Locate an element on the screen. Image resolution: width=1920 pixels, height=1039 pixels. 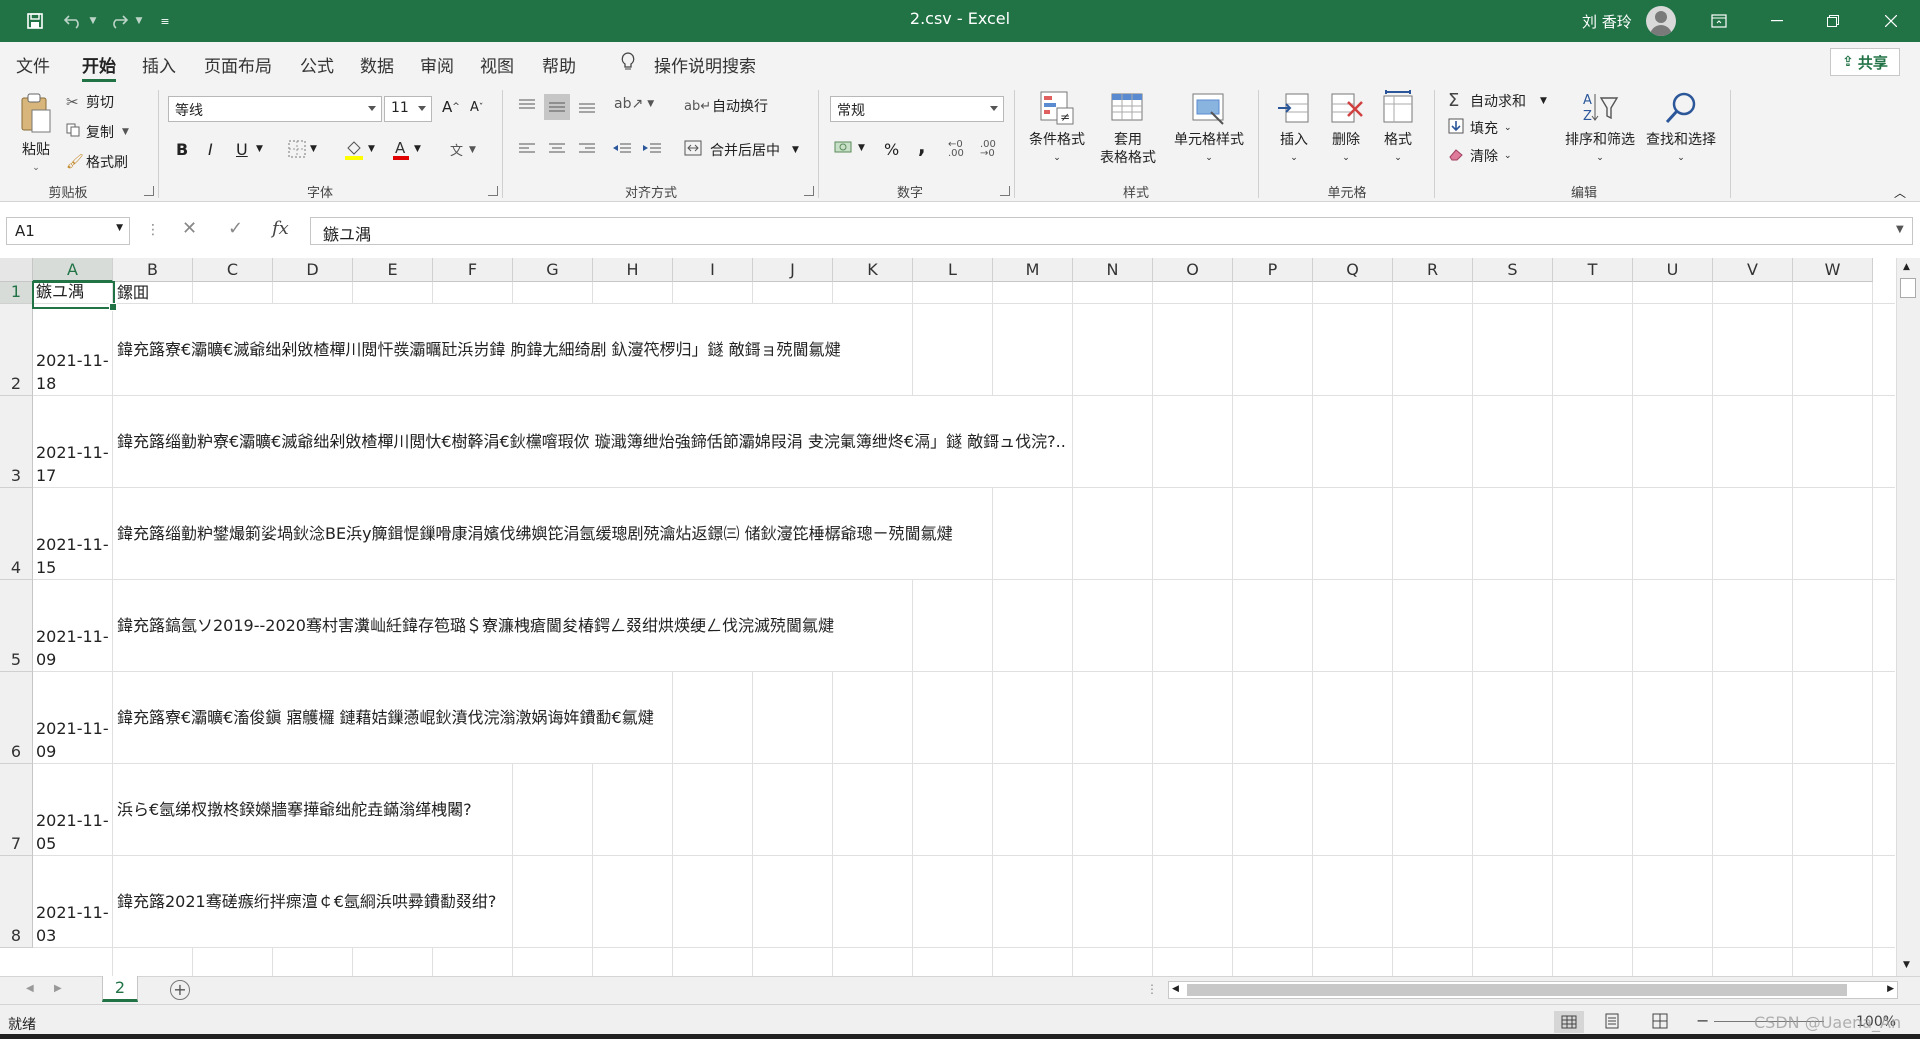
horizontal-scrollbar: ◀ ▶ is located at coordinates (1533, 990).